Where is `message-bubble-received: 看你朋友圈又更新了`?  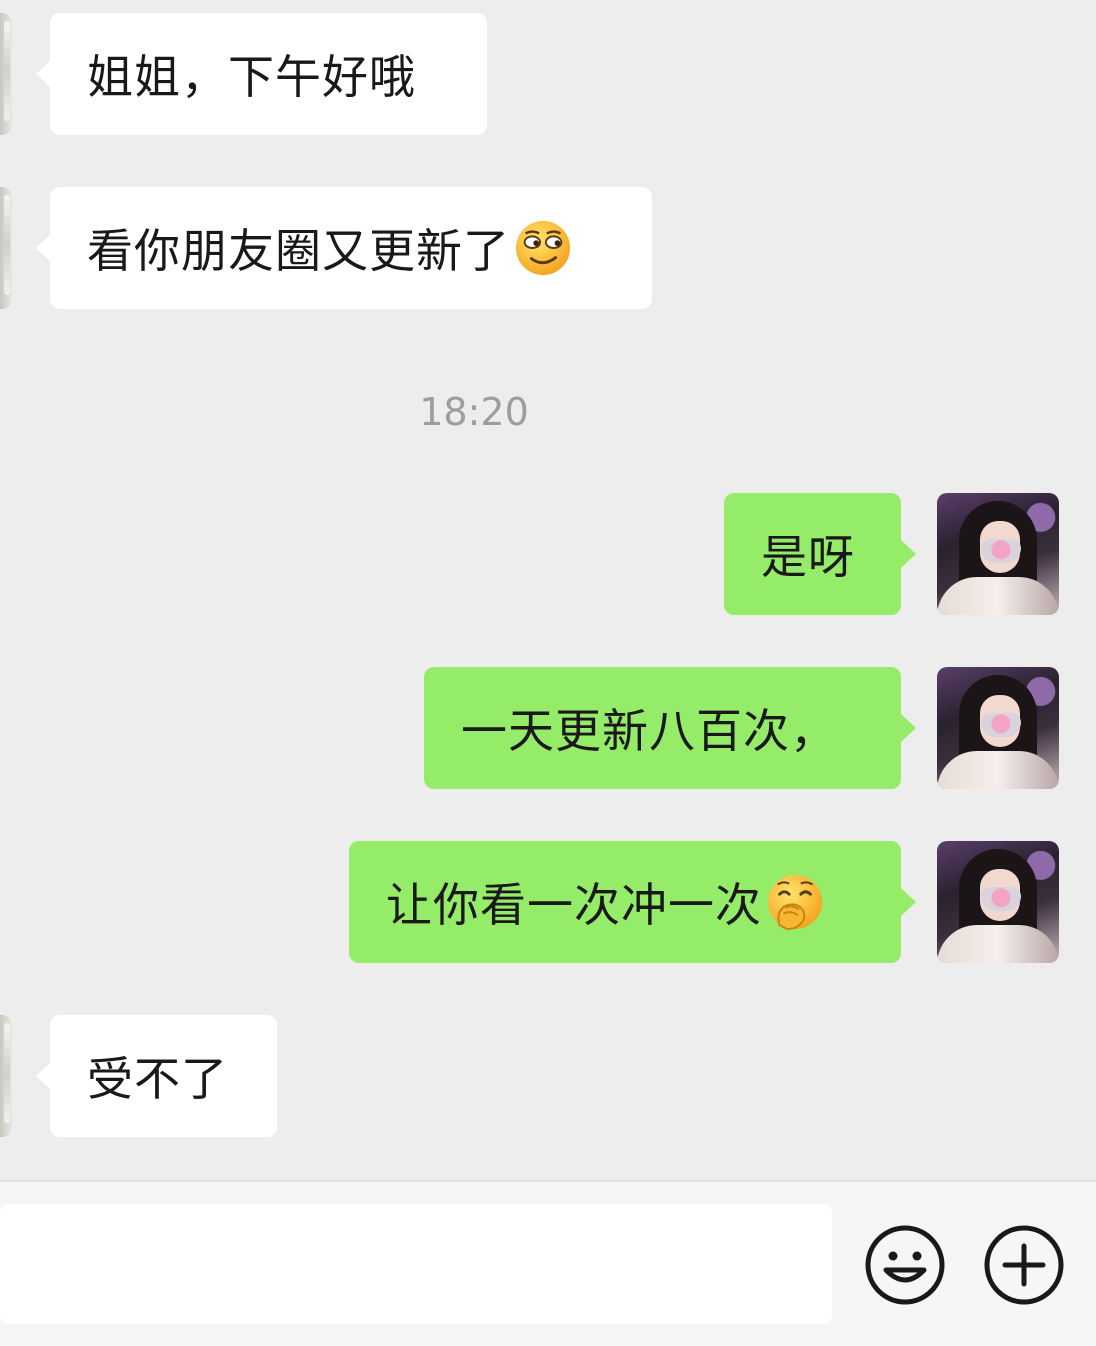
message-bubble-received: 看你朋友圈又更新了 is located at coordinates (344, 248).